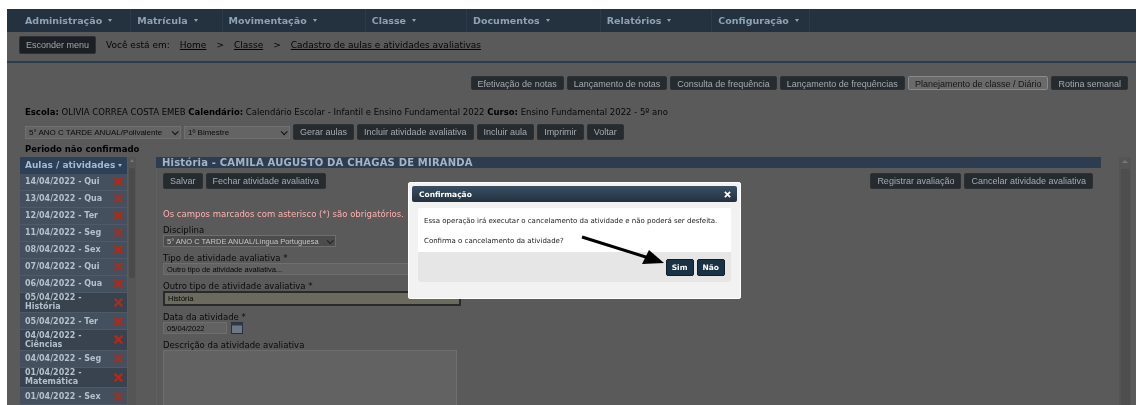  What do you see at coordinates (294, 20) in the screenshot?
I see `menu-item: Movimentação` at bounding box center [294, 20].